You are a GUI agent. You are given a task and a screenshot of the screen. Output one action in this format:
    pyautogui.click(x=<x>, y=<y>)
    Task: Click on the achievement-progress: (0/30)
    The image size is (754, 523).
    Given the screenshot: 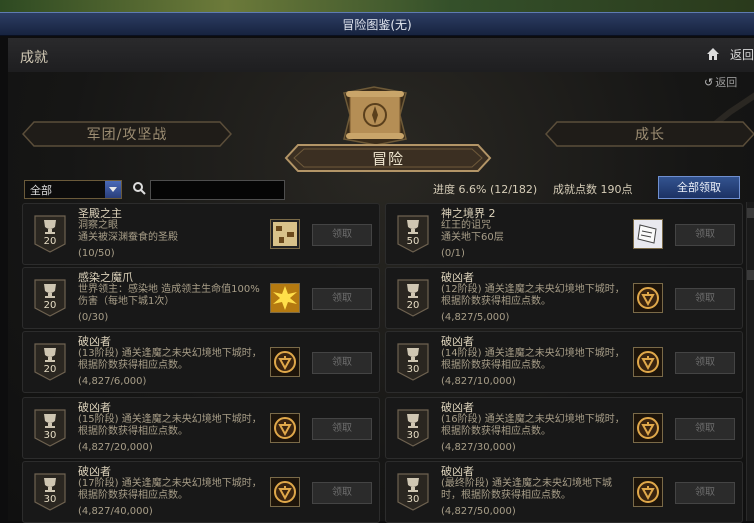 What is the action you would take?
    pyautogui.click(x=93, y=317)
    